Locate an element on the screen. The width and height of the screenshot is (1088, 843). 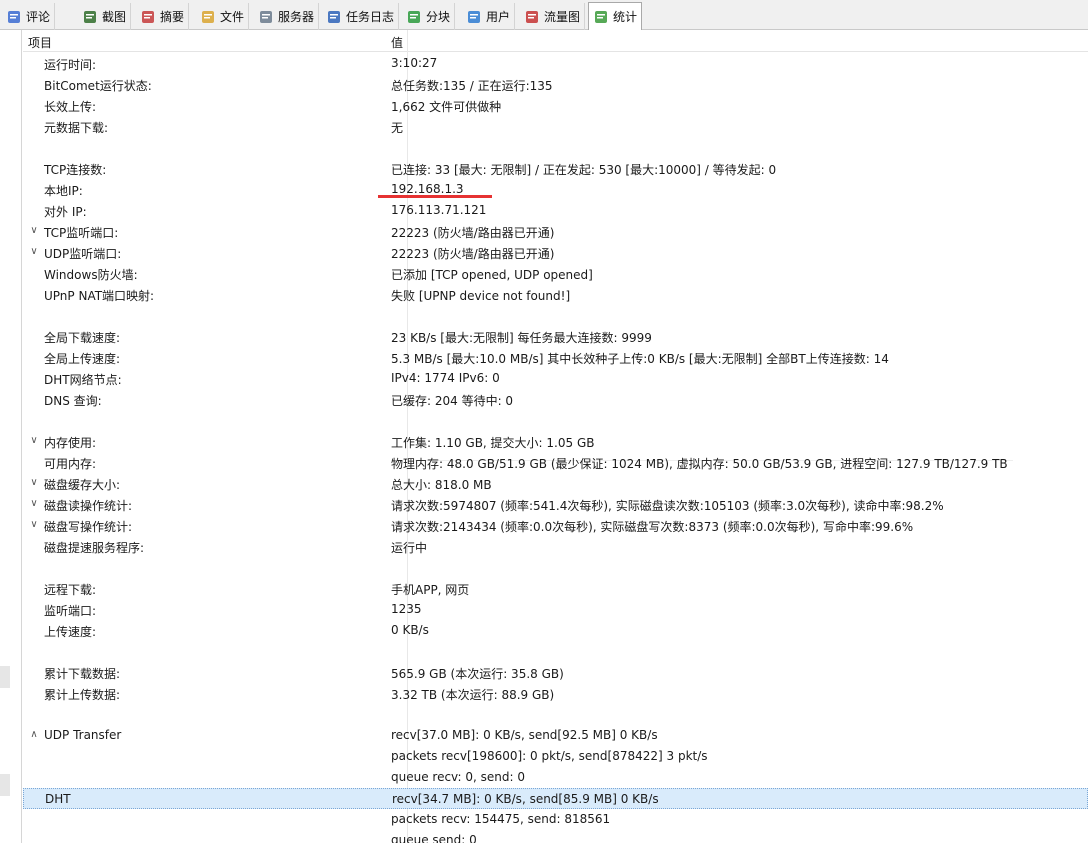
tab-server: 服务器 is located at coordinates (287, 16).